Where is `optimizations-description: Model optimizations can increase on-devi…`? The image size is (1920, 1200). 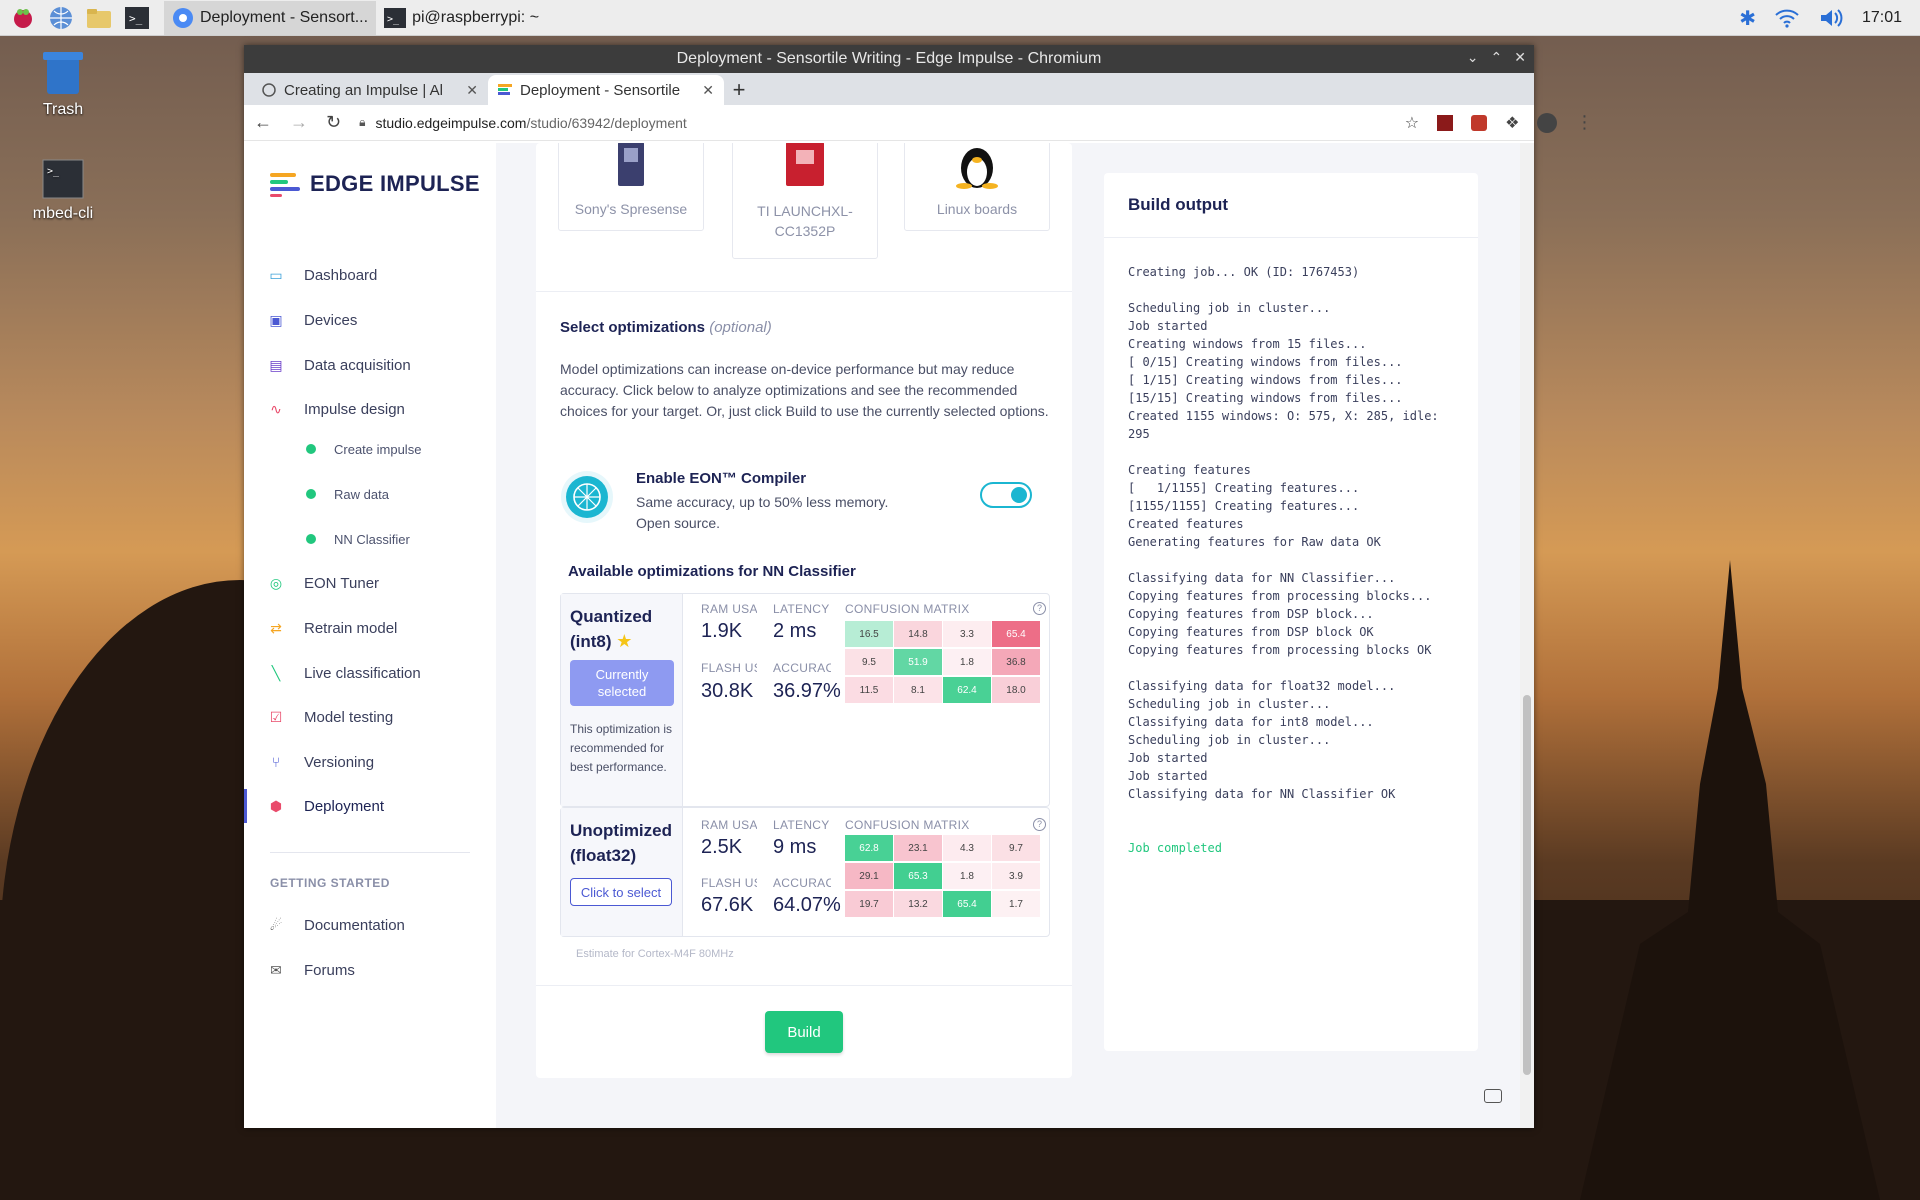
optimizations-description: Model optimizations can increase on-devi… is located at coordinates (804, 390).